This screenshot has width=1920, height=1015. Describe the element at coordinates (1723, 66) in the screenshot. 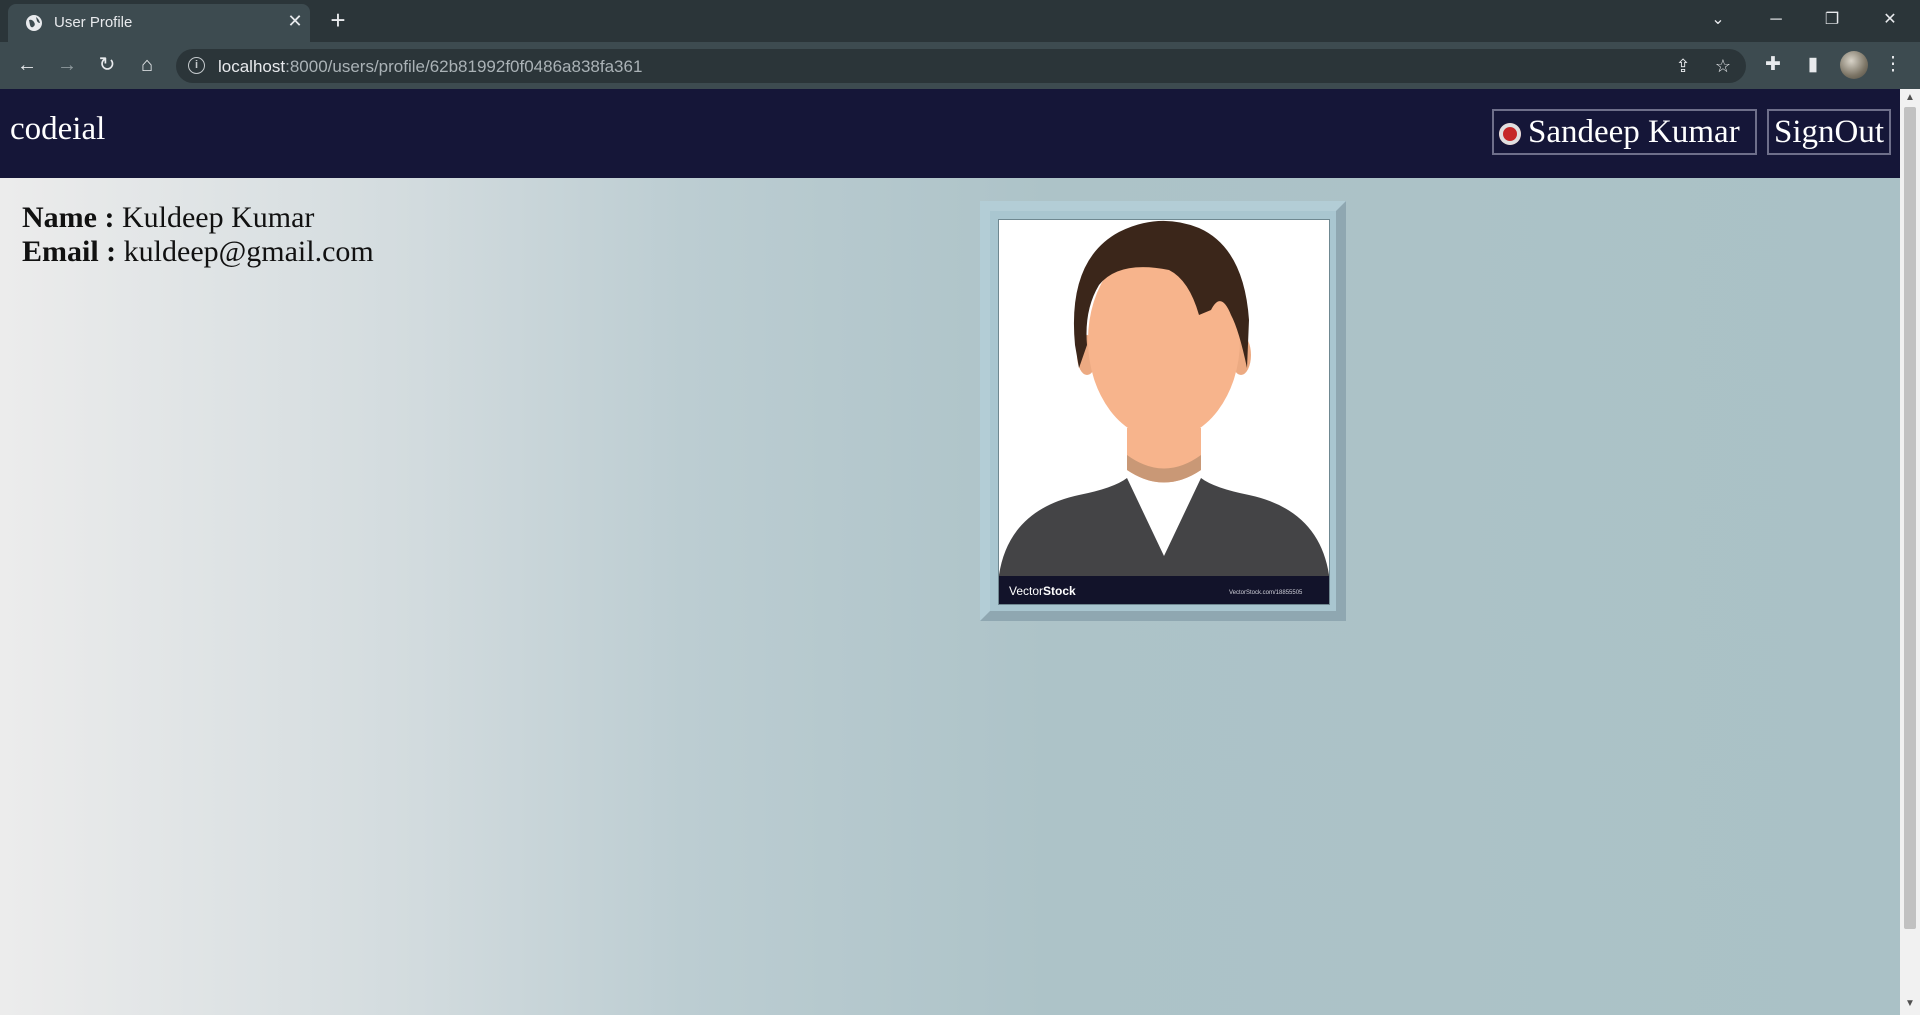

I see `bookmark-star-icon: ☆` at that location.